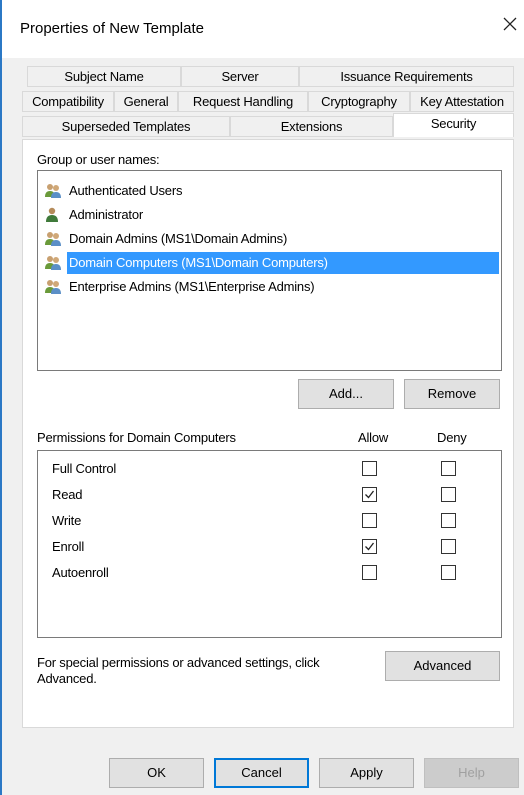  Describe the element at coordinates (261, 773) in the screenshot. I see `cancel-button: Cancel` at that location.